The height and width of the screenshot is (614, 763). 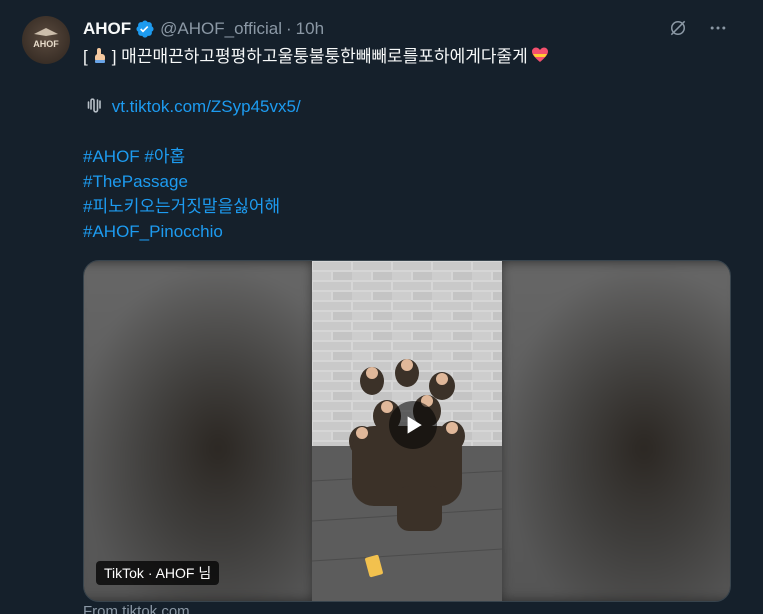 What do you see at coordinates (698, 28) in the screenshot?
I see `header-actions` at bounding box center [698, 28].